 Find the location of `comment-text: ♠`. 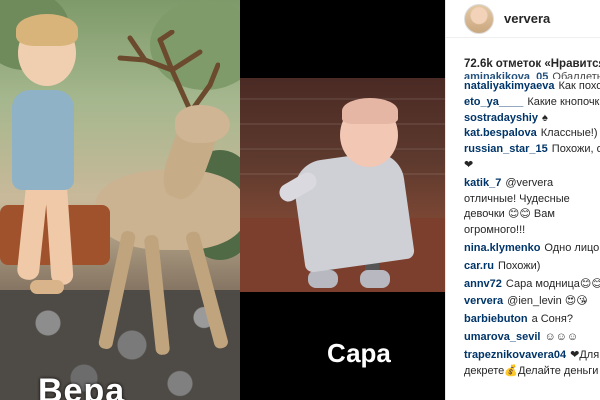

comment-text: ♠ is located at coordinates (544, 117).